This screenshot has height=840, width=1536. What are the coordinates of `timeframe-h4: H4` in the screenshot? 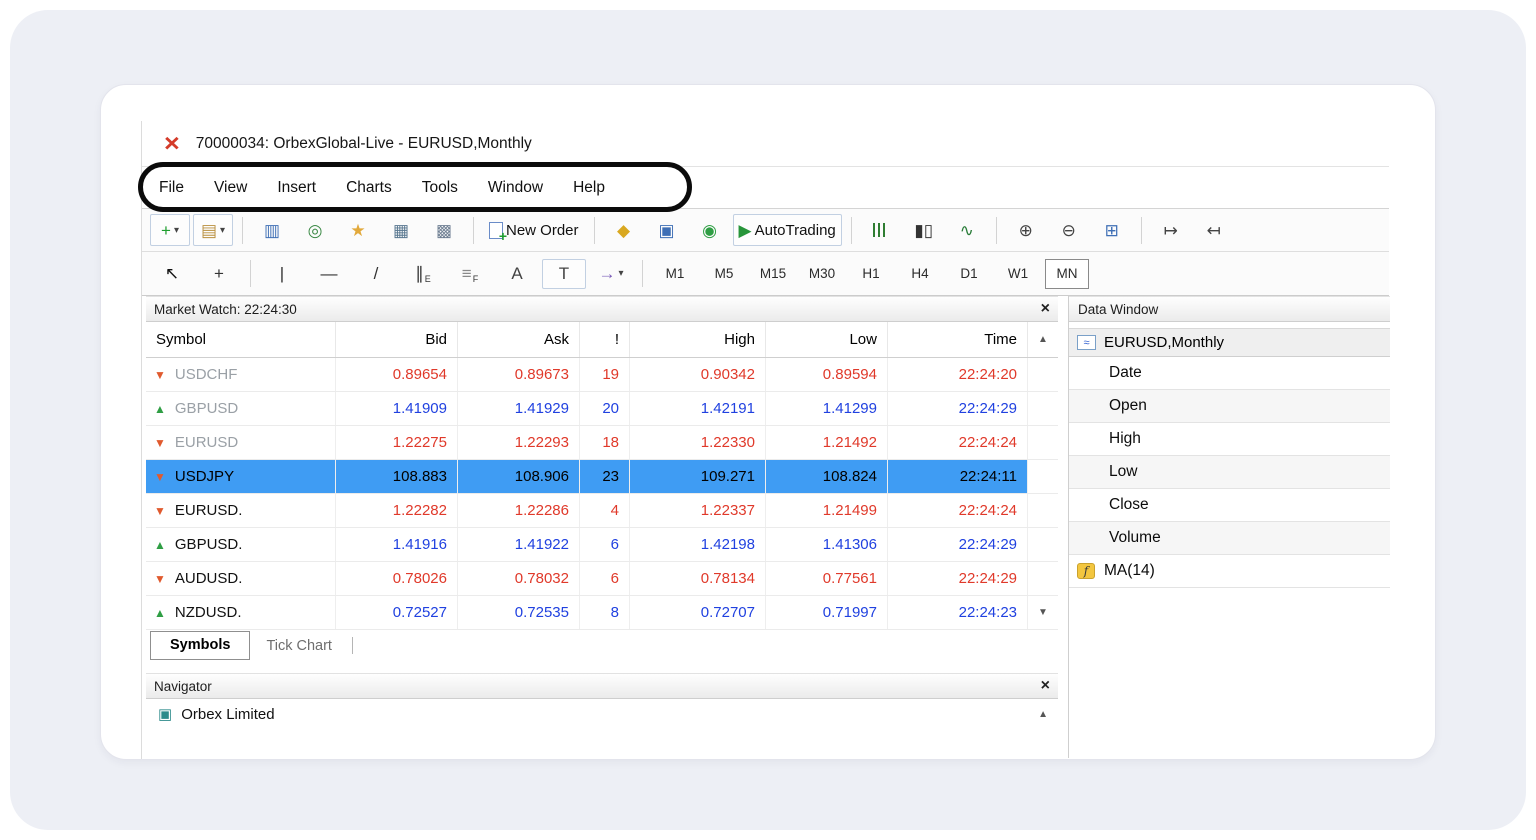 It's located at (920, 274).